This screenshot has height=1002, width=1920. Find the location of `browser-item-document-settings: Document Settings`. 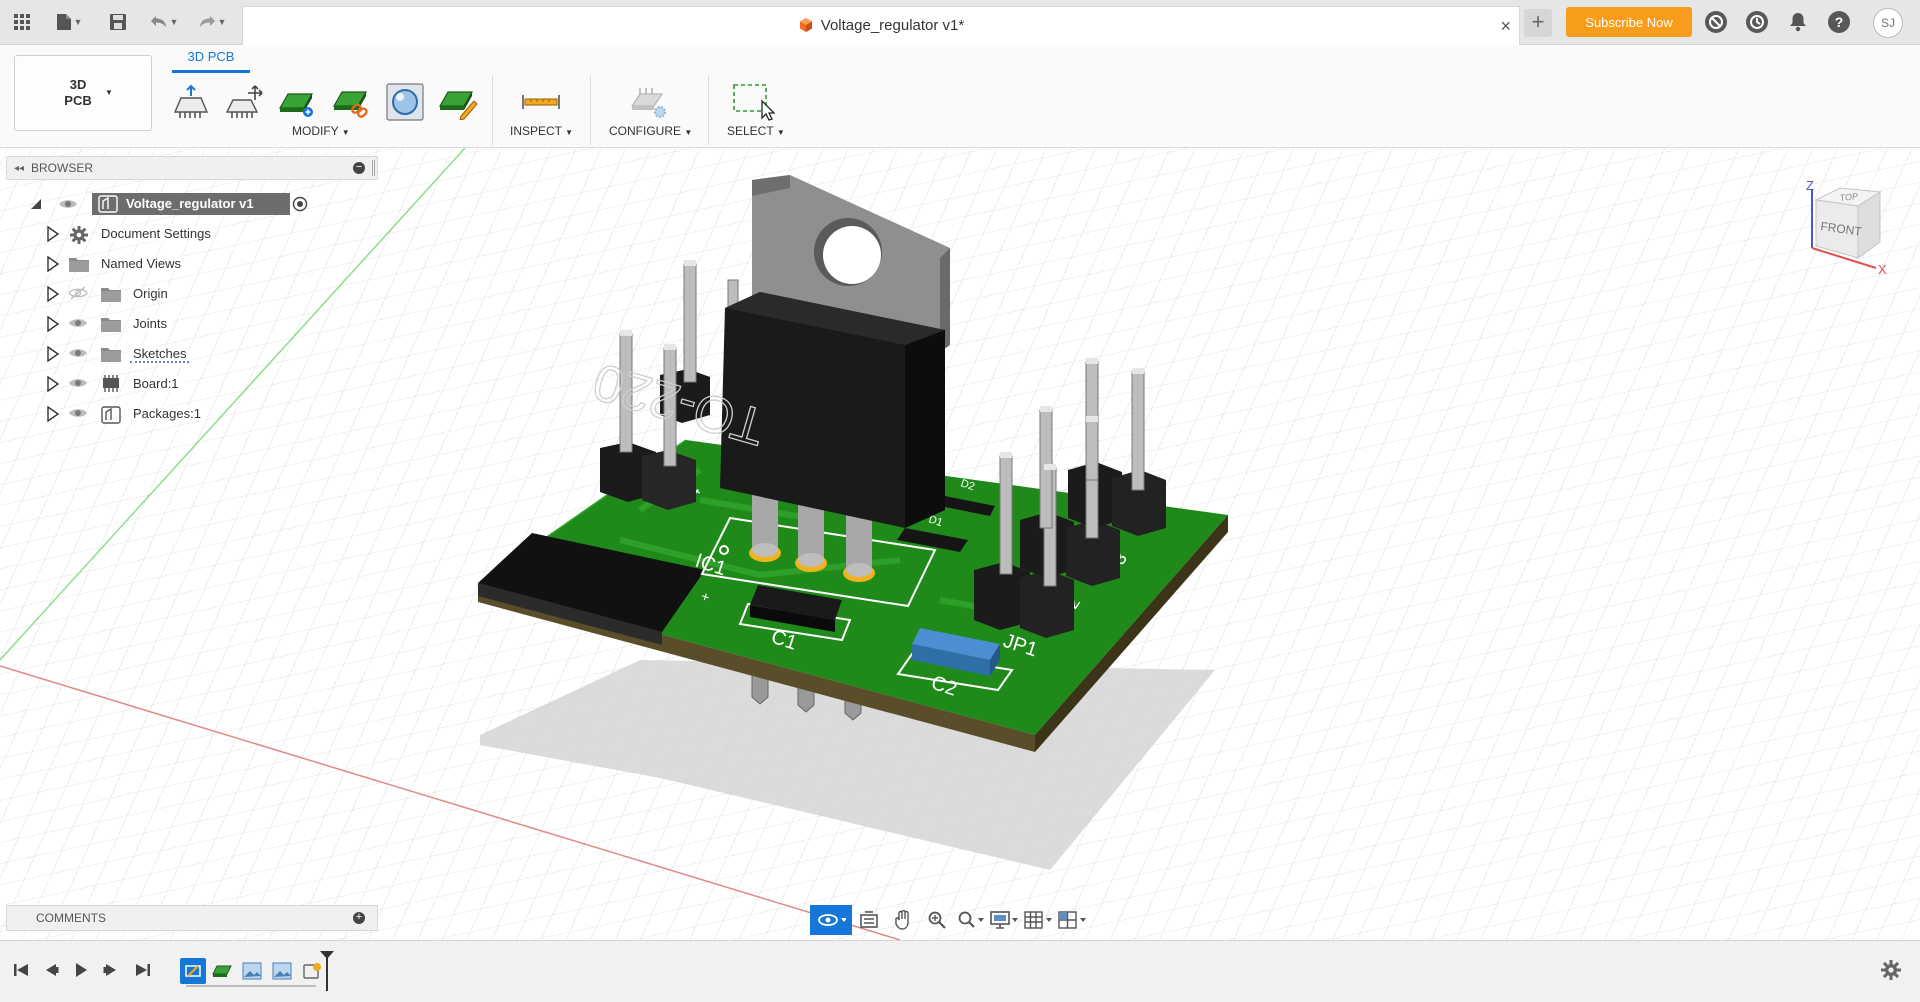

browser-item-document-settings: Document Settings is located at coordinates (196, 234).